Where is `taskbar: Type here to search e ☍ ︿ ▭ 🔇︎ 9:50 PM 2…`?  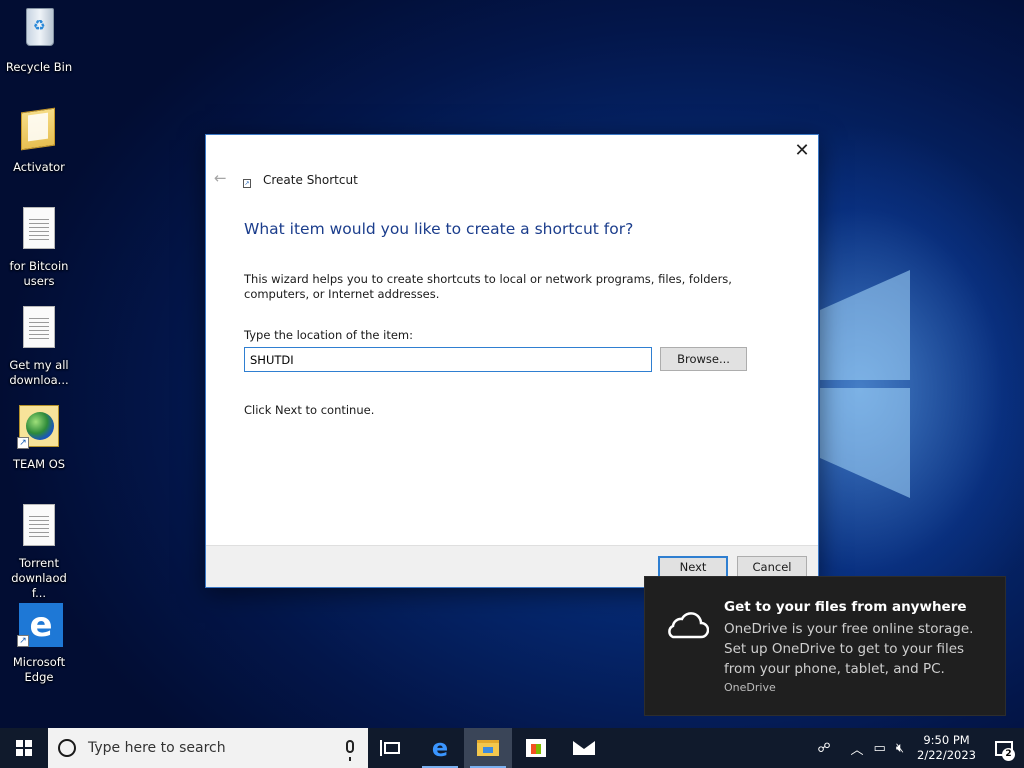 taskbar: Type here to search e ☍ ︿ ▭ 🔇︎ 9:50 PM 2… is located at coordinates (512, 748).